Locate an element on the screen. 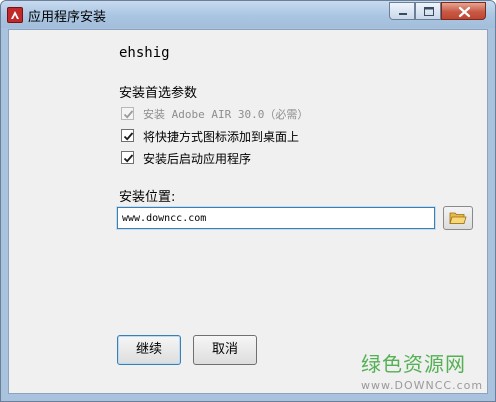  app-name: ehshig is located at coordinates (144, 53).